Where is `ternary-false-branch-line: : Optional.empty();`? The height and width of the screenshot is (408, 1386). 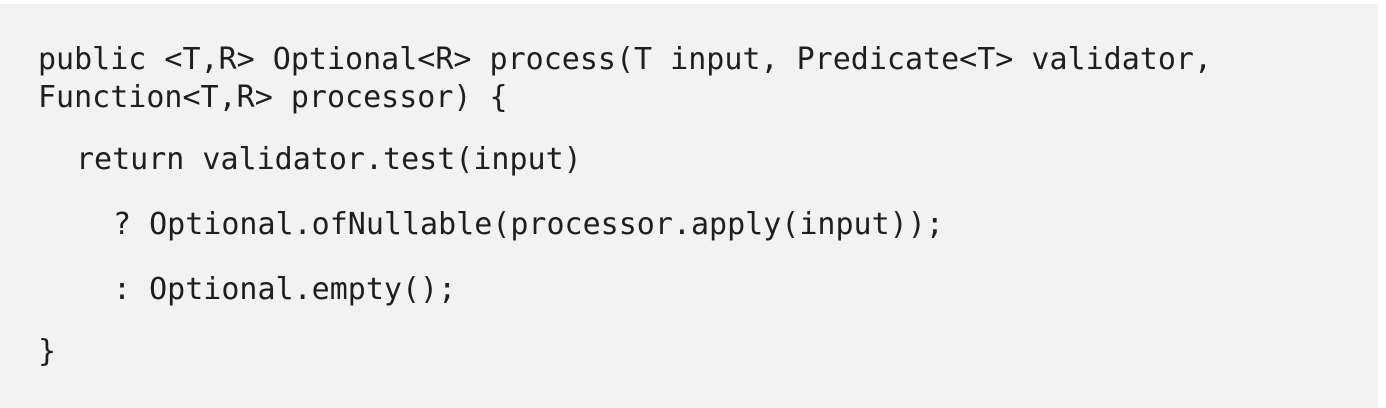 ternary-false-branch-line: : Optional.empty(); is located at coordinates (285, 289).